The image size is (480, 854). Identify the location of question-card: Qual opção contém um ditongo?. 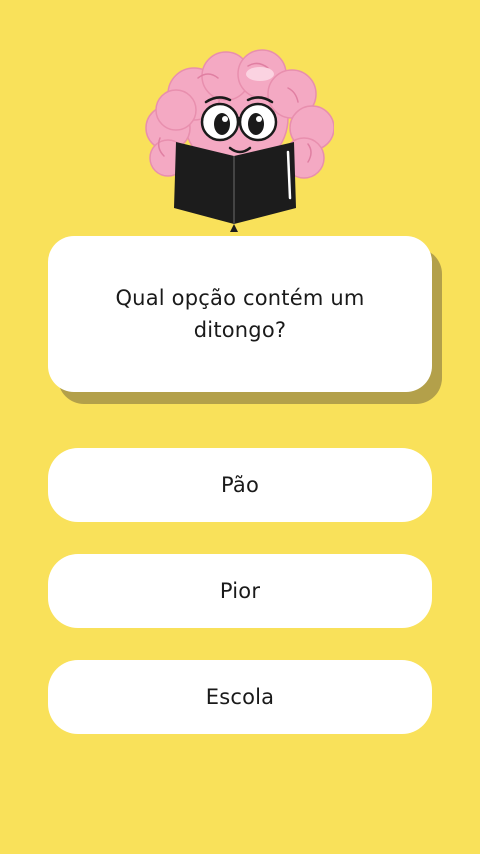
(240, 314).